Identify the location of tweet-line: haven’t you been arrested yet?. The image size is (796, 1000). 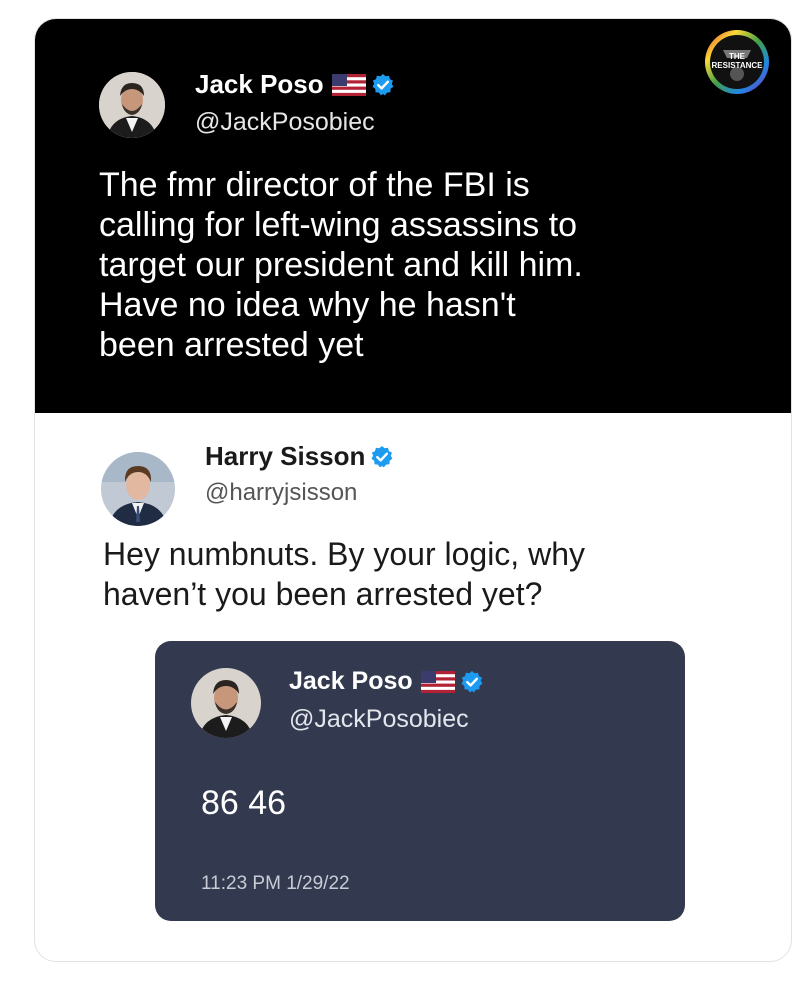
(323, 594).